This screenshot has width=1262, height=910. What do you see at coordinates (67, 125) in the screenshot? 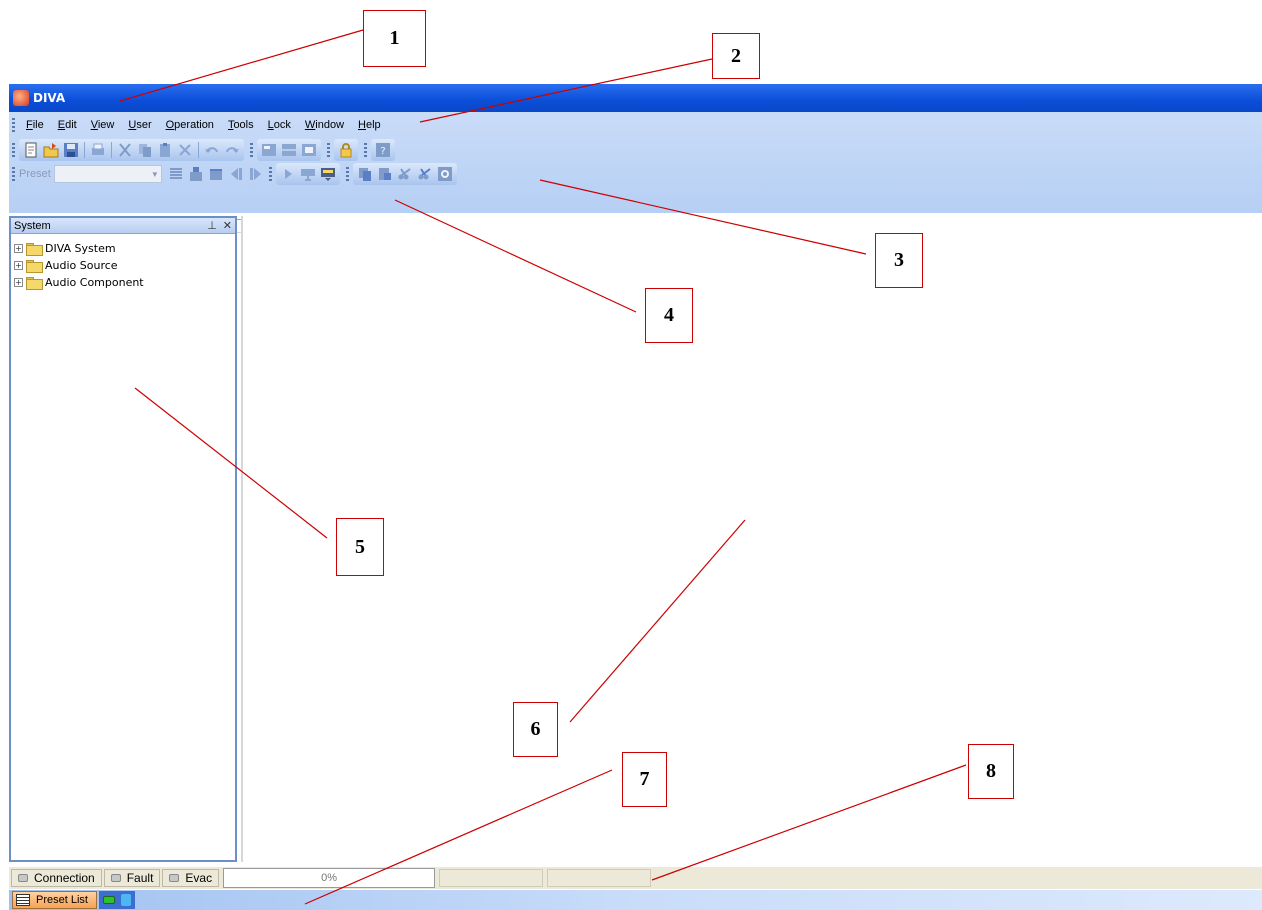
I see `menu-edit: Edit` at bounding box center [67, 125].